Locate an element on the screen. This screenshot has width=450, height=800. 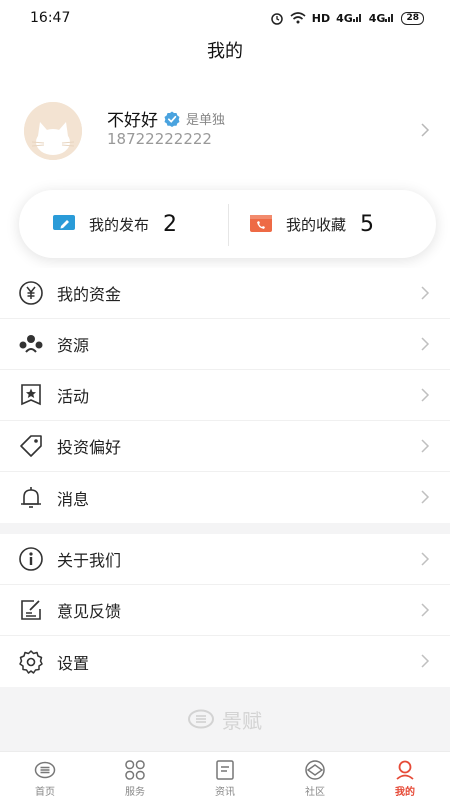
my-published-label: 我的发布 is located at coordinates (119, 224).